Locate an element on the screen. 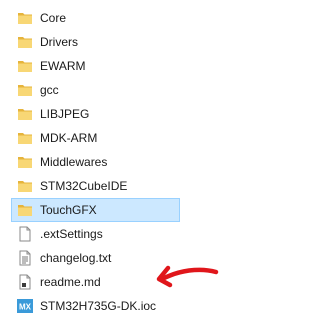  folder-item-touchgfx: TouchGFX is located at coordinates (95, 210).